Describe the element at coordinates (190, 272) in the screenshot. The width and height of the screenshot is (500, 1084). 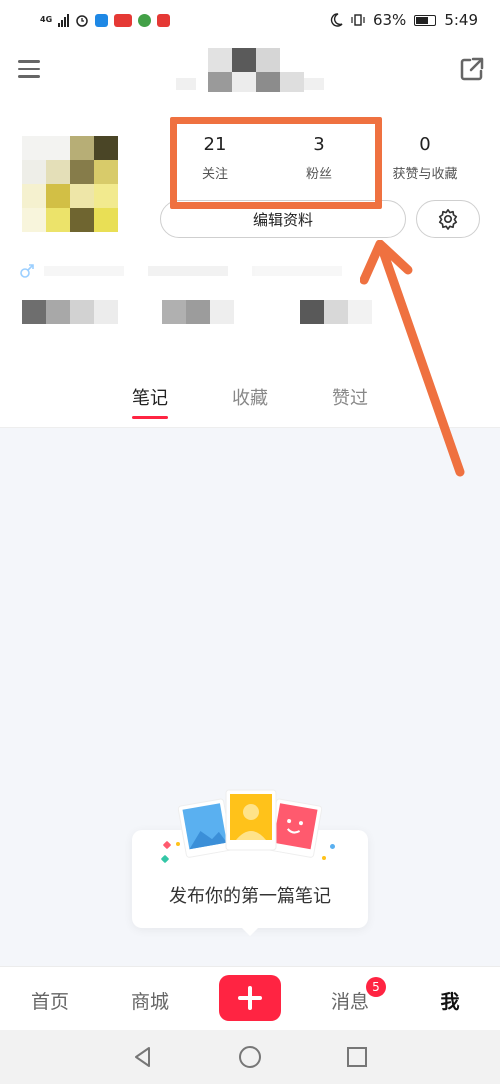
I see `blurred-profile-tags` at that location.